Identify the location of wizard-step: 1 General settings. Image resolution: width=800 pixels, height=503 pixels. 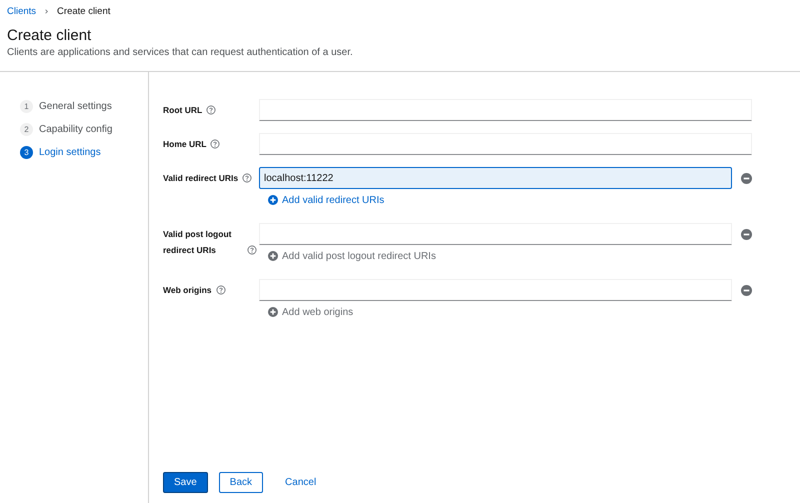
(66, 106).